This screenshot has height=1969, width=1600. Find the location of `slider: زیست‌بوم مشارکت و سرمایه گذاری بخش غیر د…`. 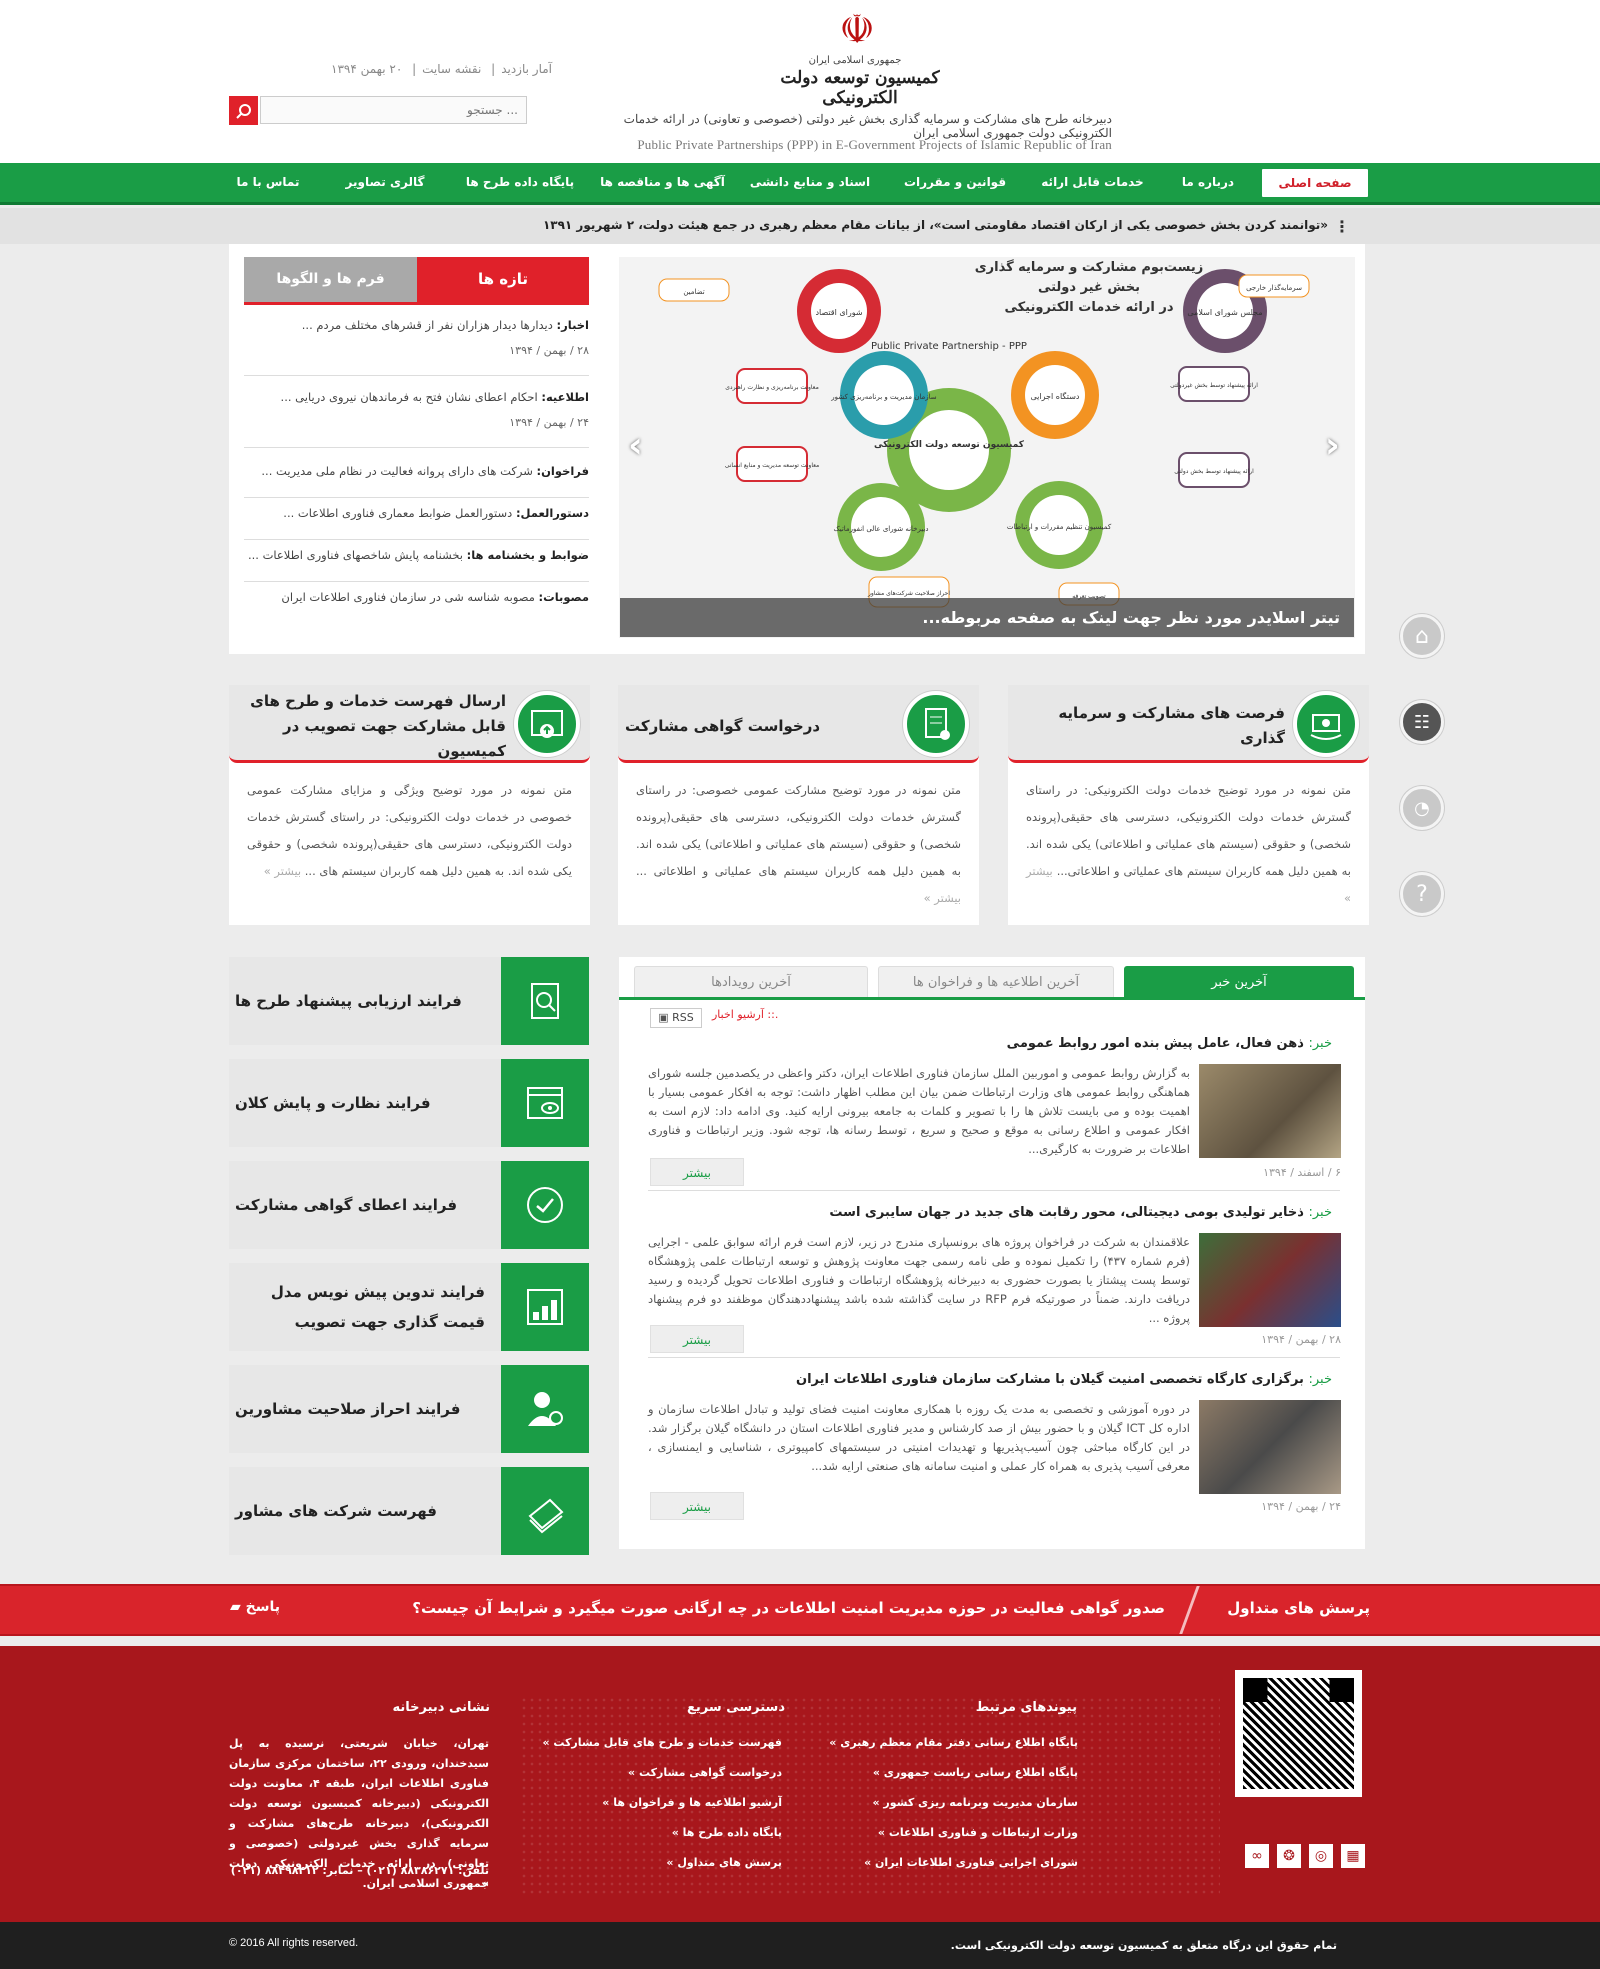

slider: زیست‌بوم مشارکت و سرمایه گذاری بخش غیر د… is located at coordinates (987, 447).